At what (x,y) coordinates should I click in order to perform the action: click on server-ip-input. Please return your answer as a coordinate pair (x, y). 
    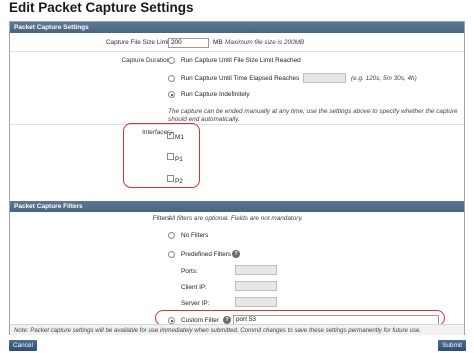
    Looking at the image, I should click on (256, 302).